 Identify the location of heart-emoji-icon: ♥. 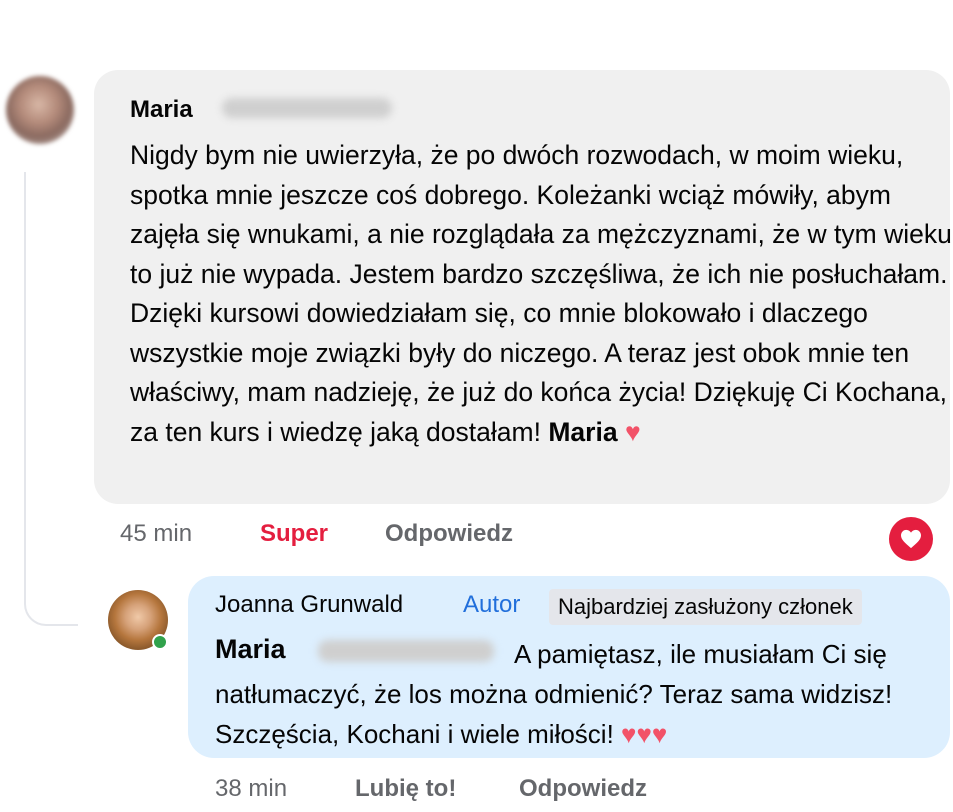
(632, 431).